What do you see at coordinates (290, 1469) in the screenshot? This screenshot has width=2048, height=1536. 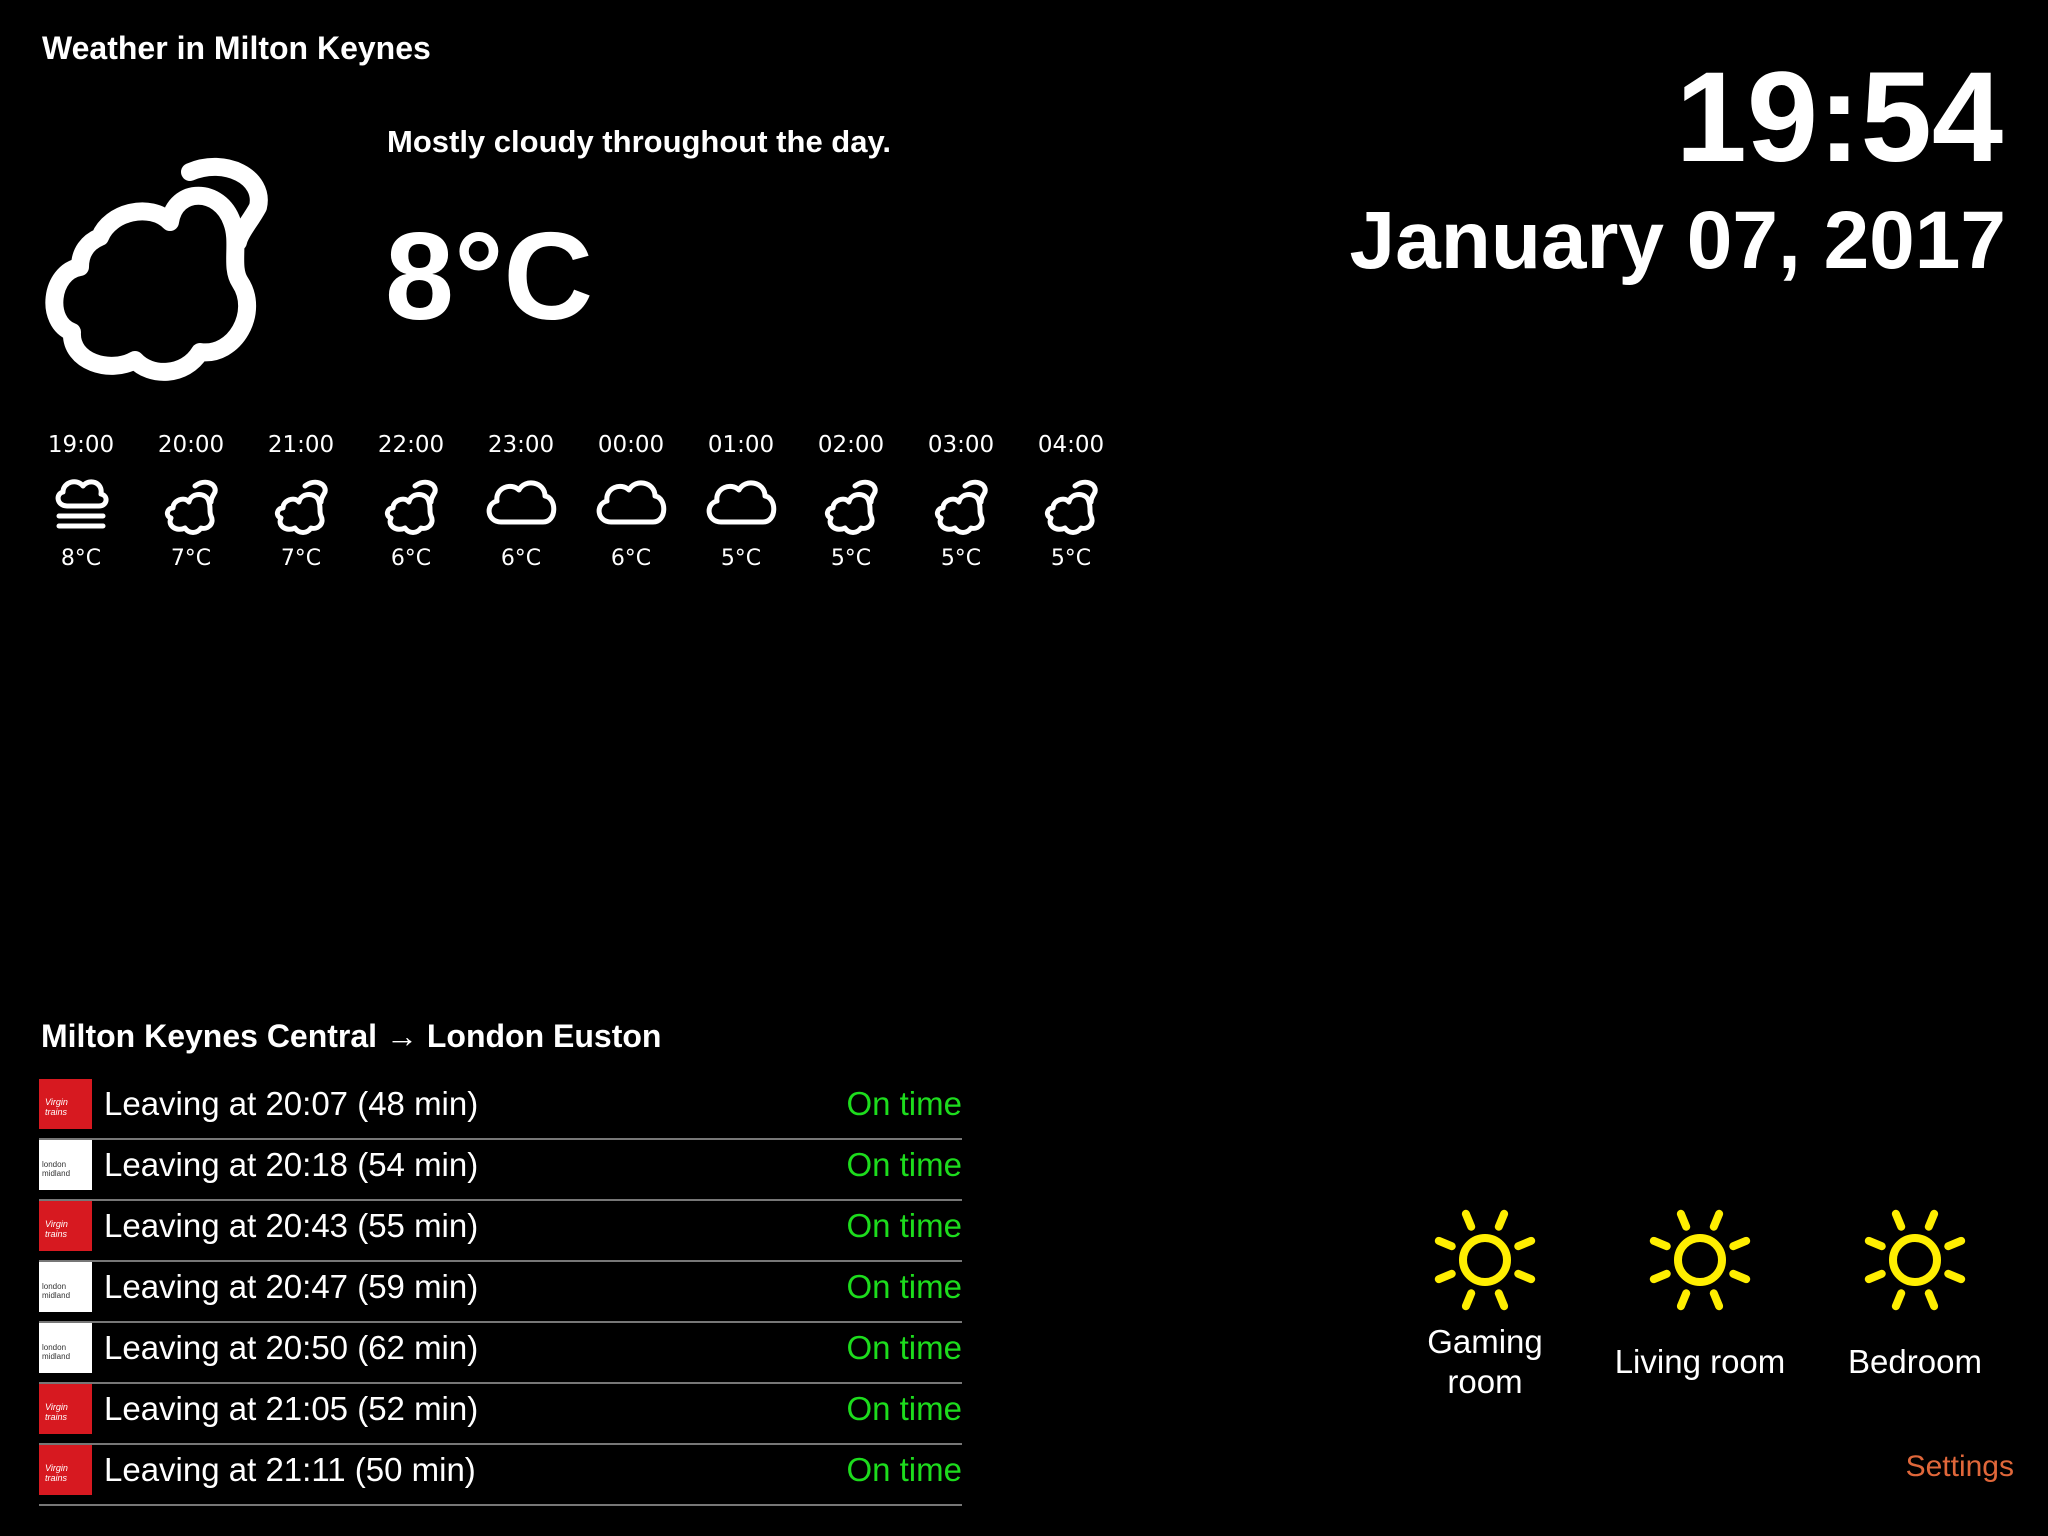 I see `departure-time: Leaving at 21:11 (50 min)` at bounding box center [290, 1469].